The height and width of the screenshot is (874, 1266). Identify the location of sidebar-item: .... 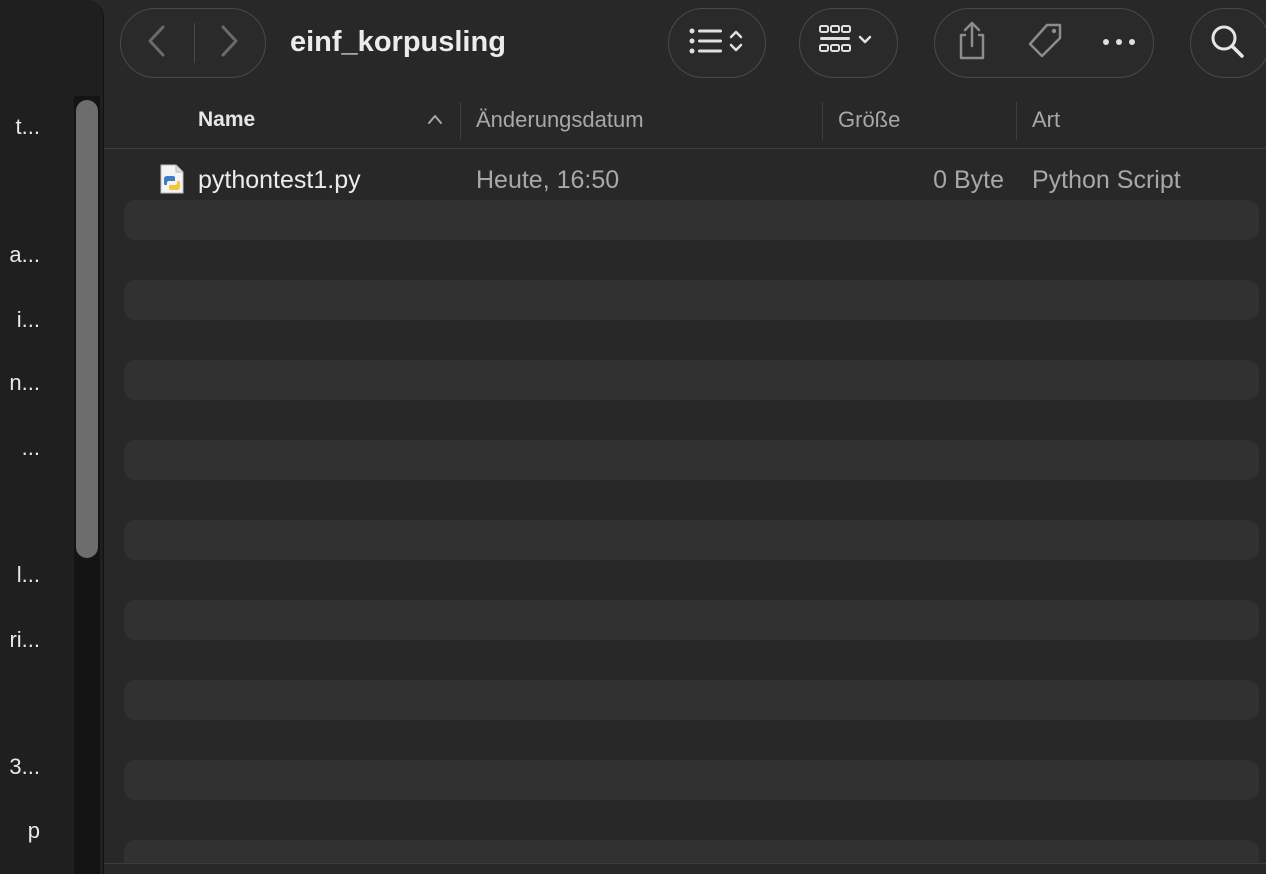
(20, 448).